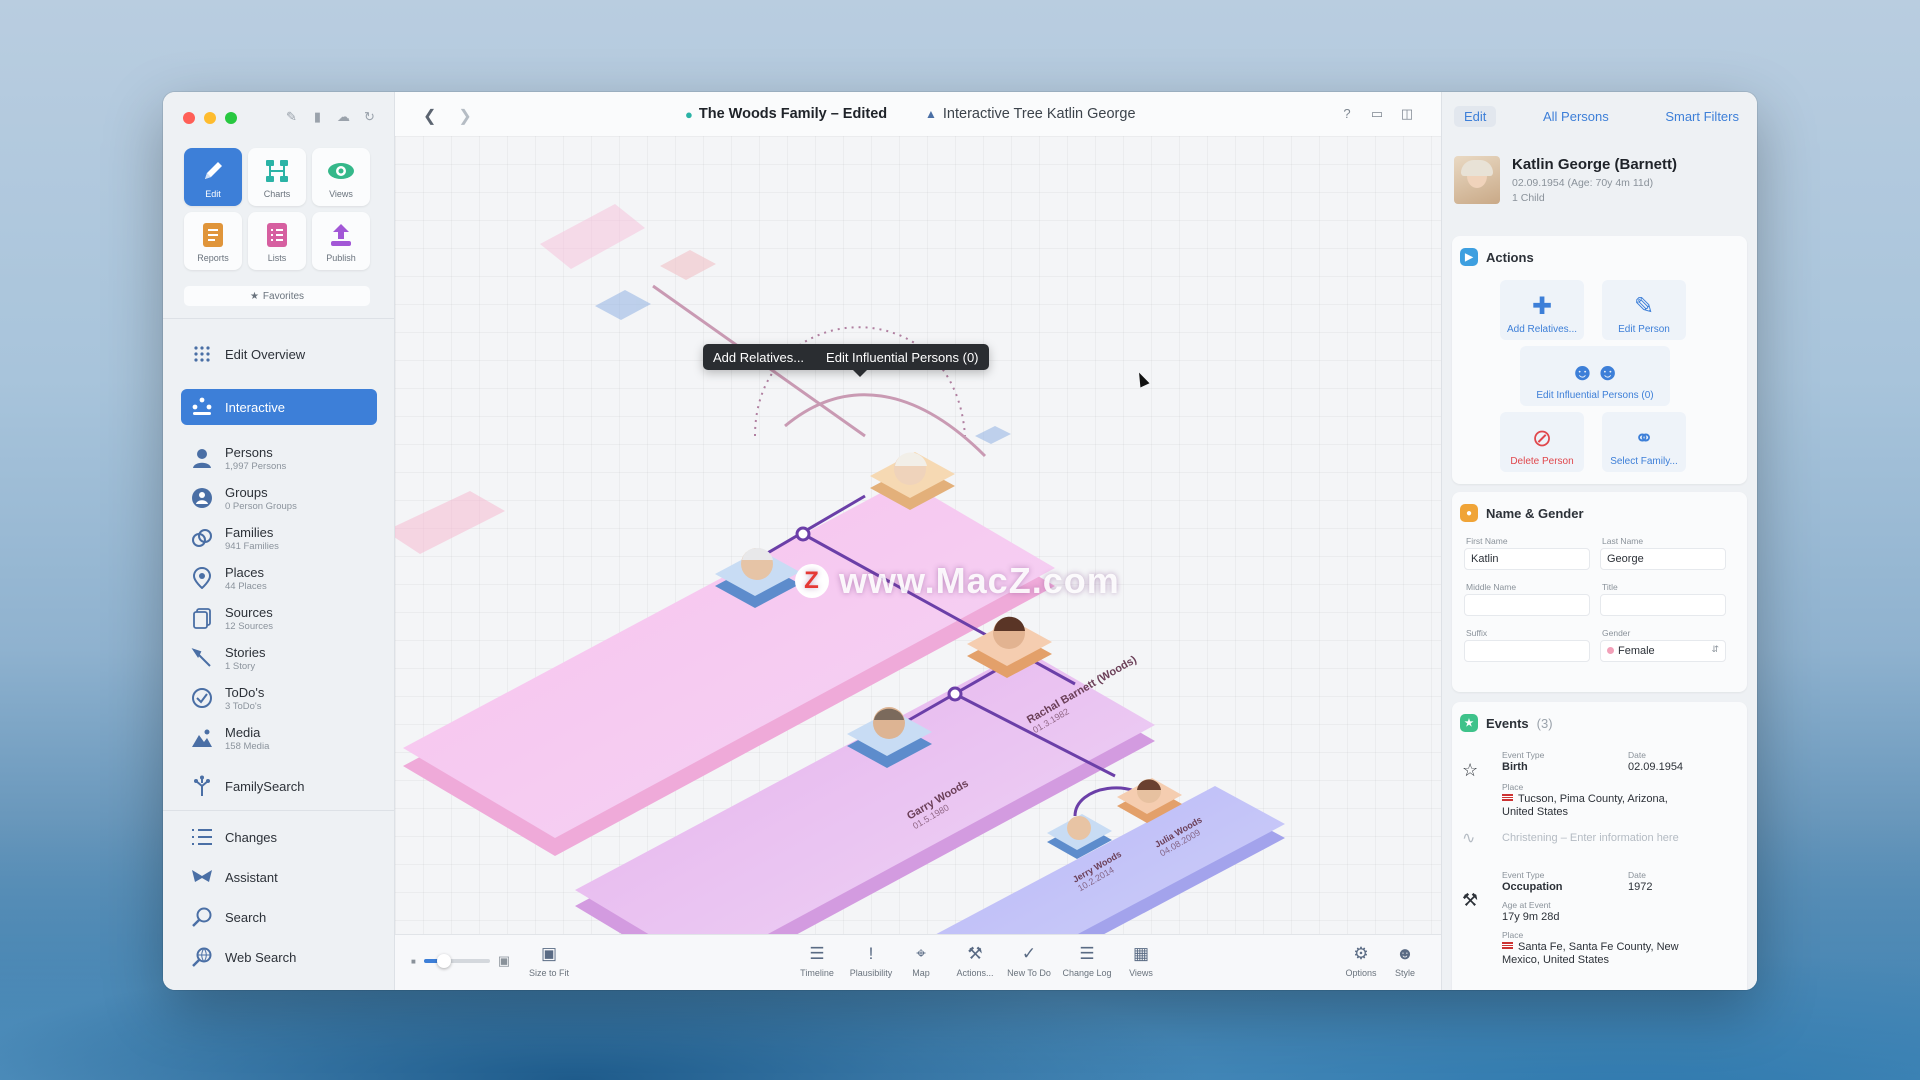 The height and width of the screenshot is (1080, 1920). Describe the element at coordinates (210, 118) in the screenshot. I see `minimize-window-button` at that location.